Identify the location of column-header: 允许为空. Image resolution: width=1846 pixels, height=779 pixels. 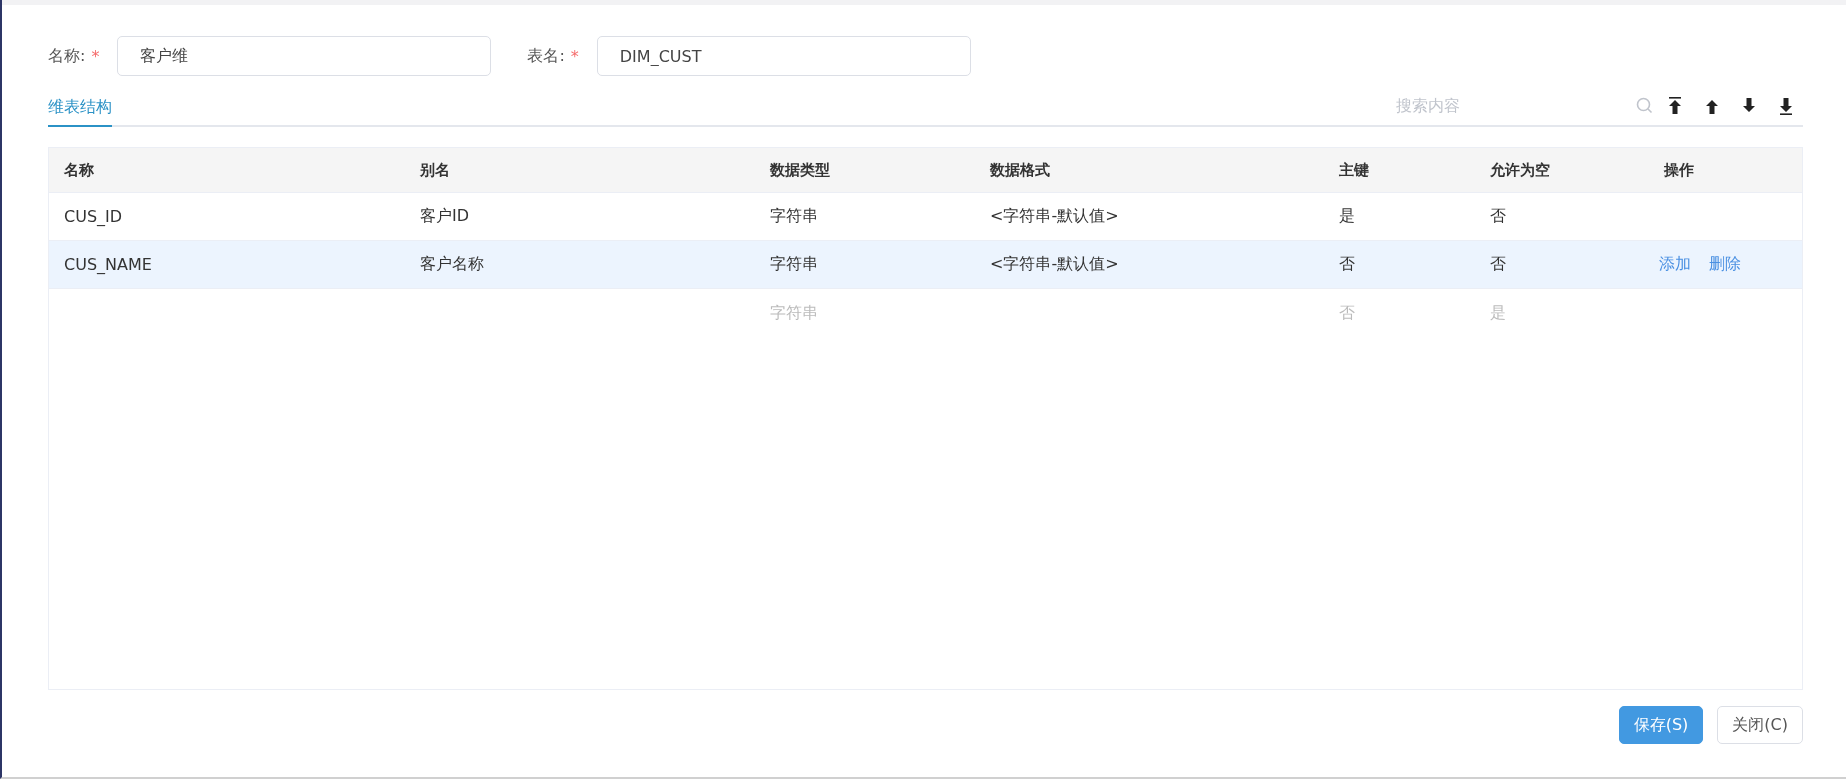
(1520, 169).